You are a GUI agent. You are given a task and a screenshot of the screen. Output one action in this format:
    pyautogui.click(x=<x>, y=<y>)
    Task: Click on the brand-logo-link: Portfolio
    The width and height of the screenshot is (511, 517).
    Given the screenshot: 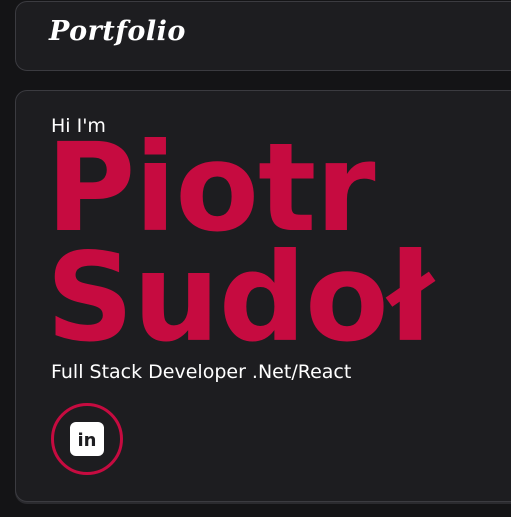 What is the action you would take?
    pyautogui.click(x=117, y=31)
    